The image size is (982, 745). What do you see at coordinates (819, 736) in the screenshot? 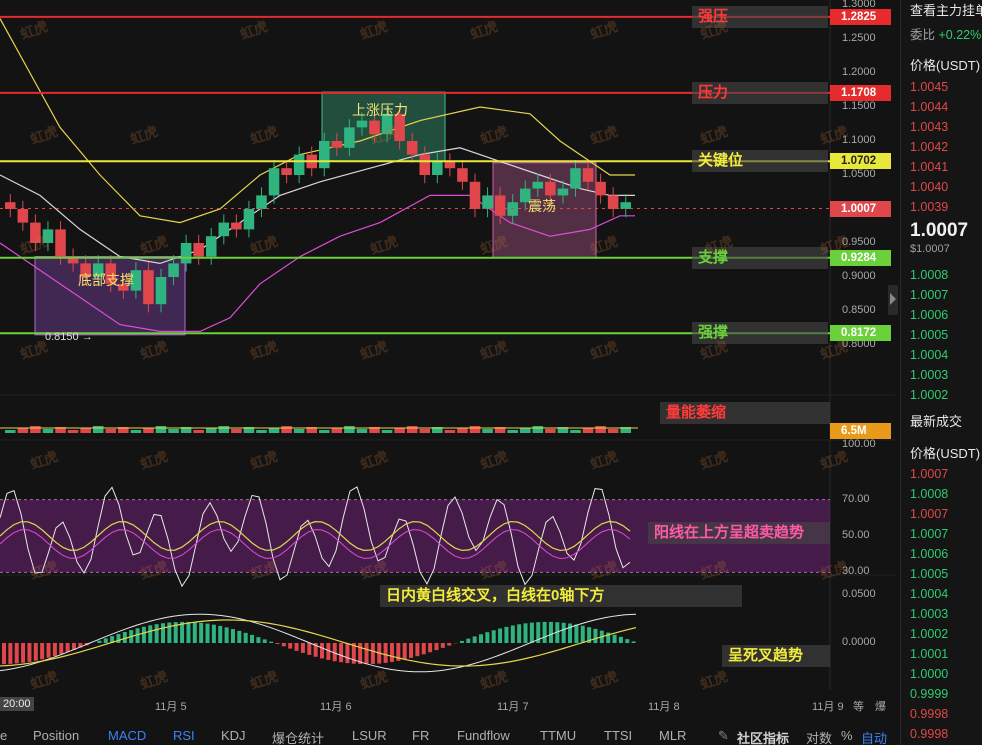
I see `log-scale-toggle: 对数` at bounding box center [819, 736].